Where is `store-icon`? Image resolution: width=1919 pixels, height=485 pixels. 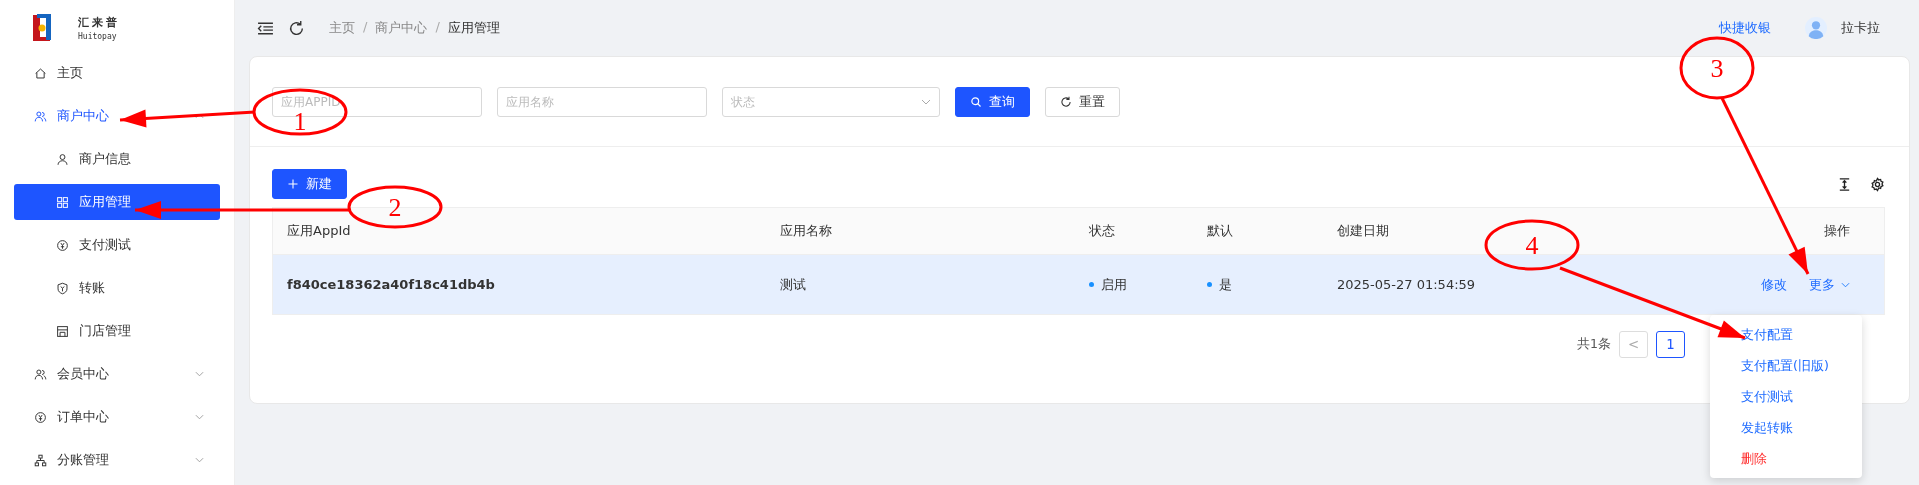 store-icon is located at coordinates (62, 331).